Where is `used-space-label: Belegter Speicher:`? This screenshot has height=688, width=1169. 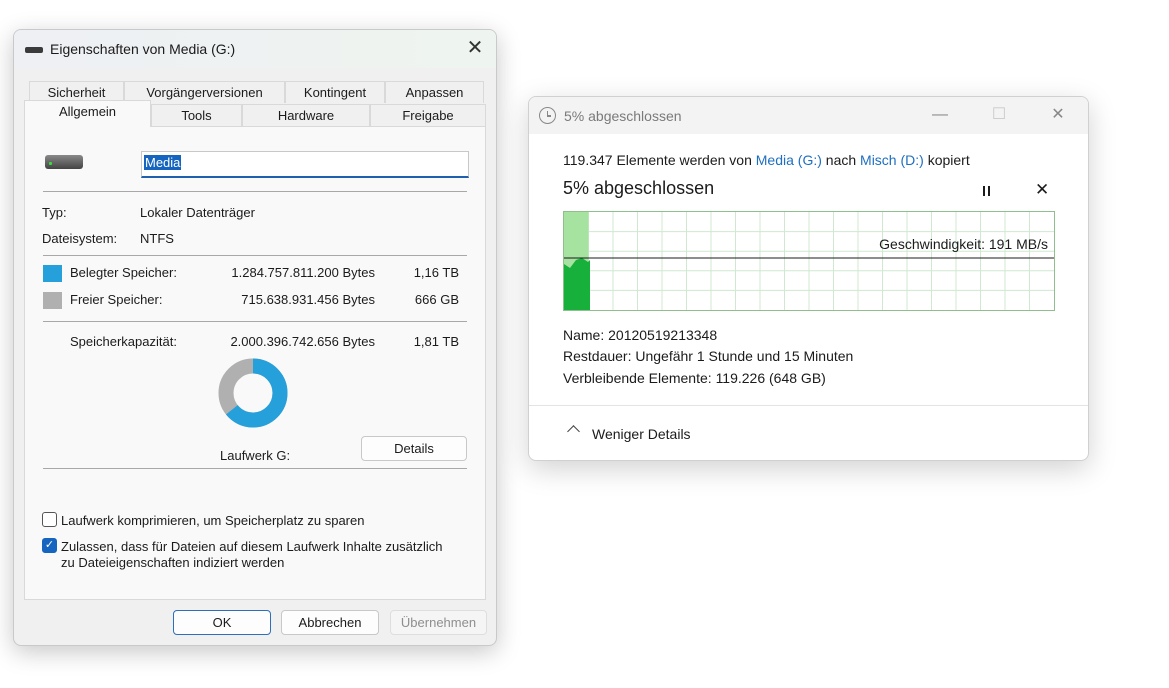 used-space-label: Belegter Speicher: is located at coordinates (123, 272).